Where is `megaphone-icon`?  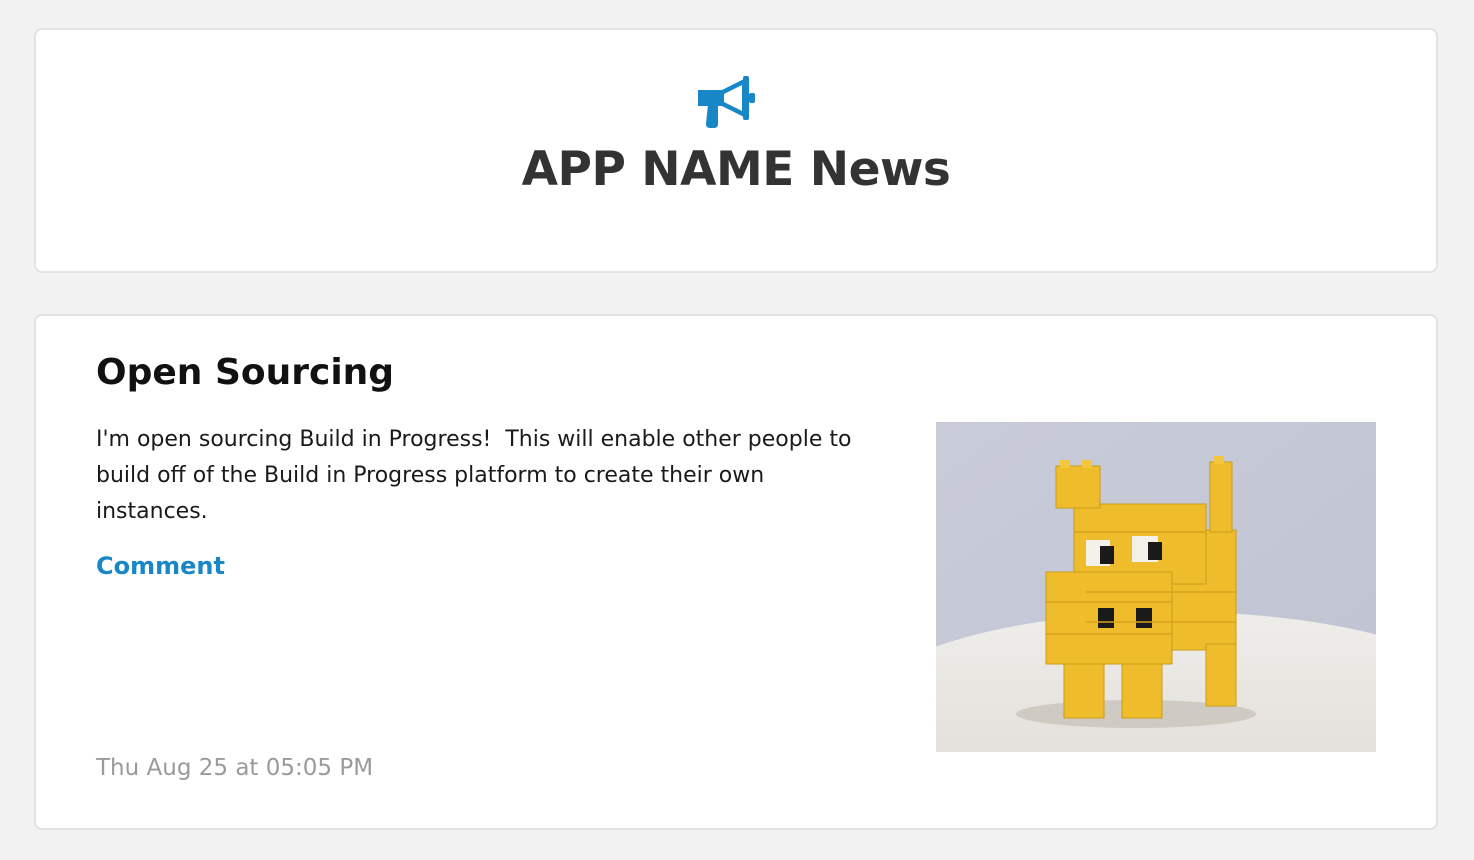 megaphone-icon is located at coordinates (728, 102).